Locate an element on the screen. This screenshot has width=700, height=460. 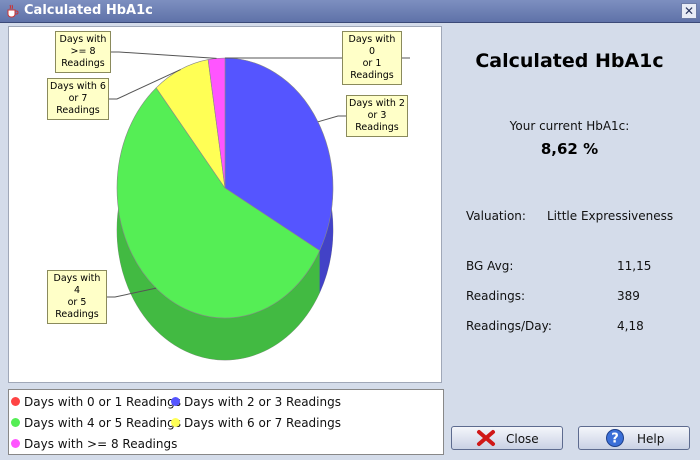
callout-days-0-1: Days with 0 or 1 Readings is located at coordinates (372, 58).